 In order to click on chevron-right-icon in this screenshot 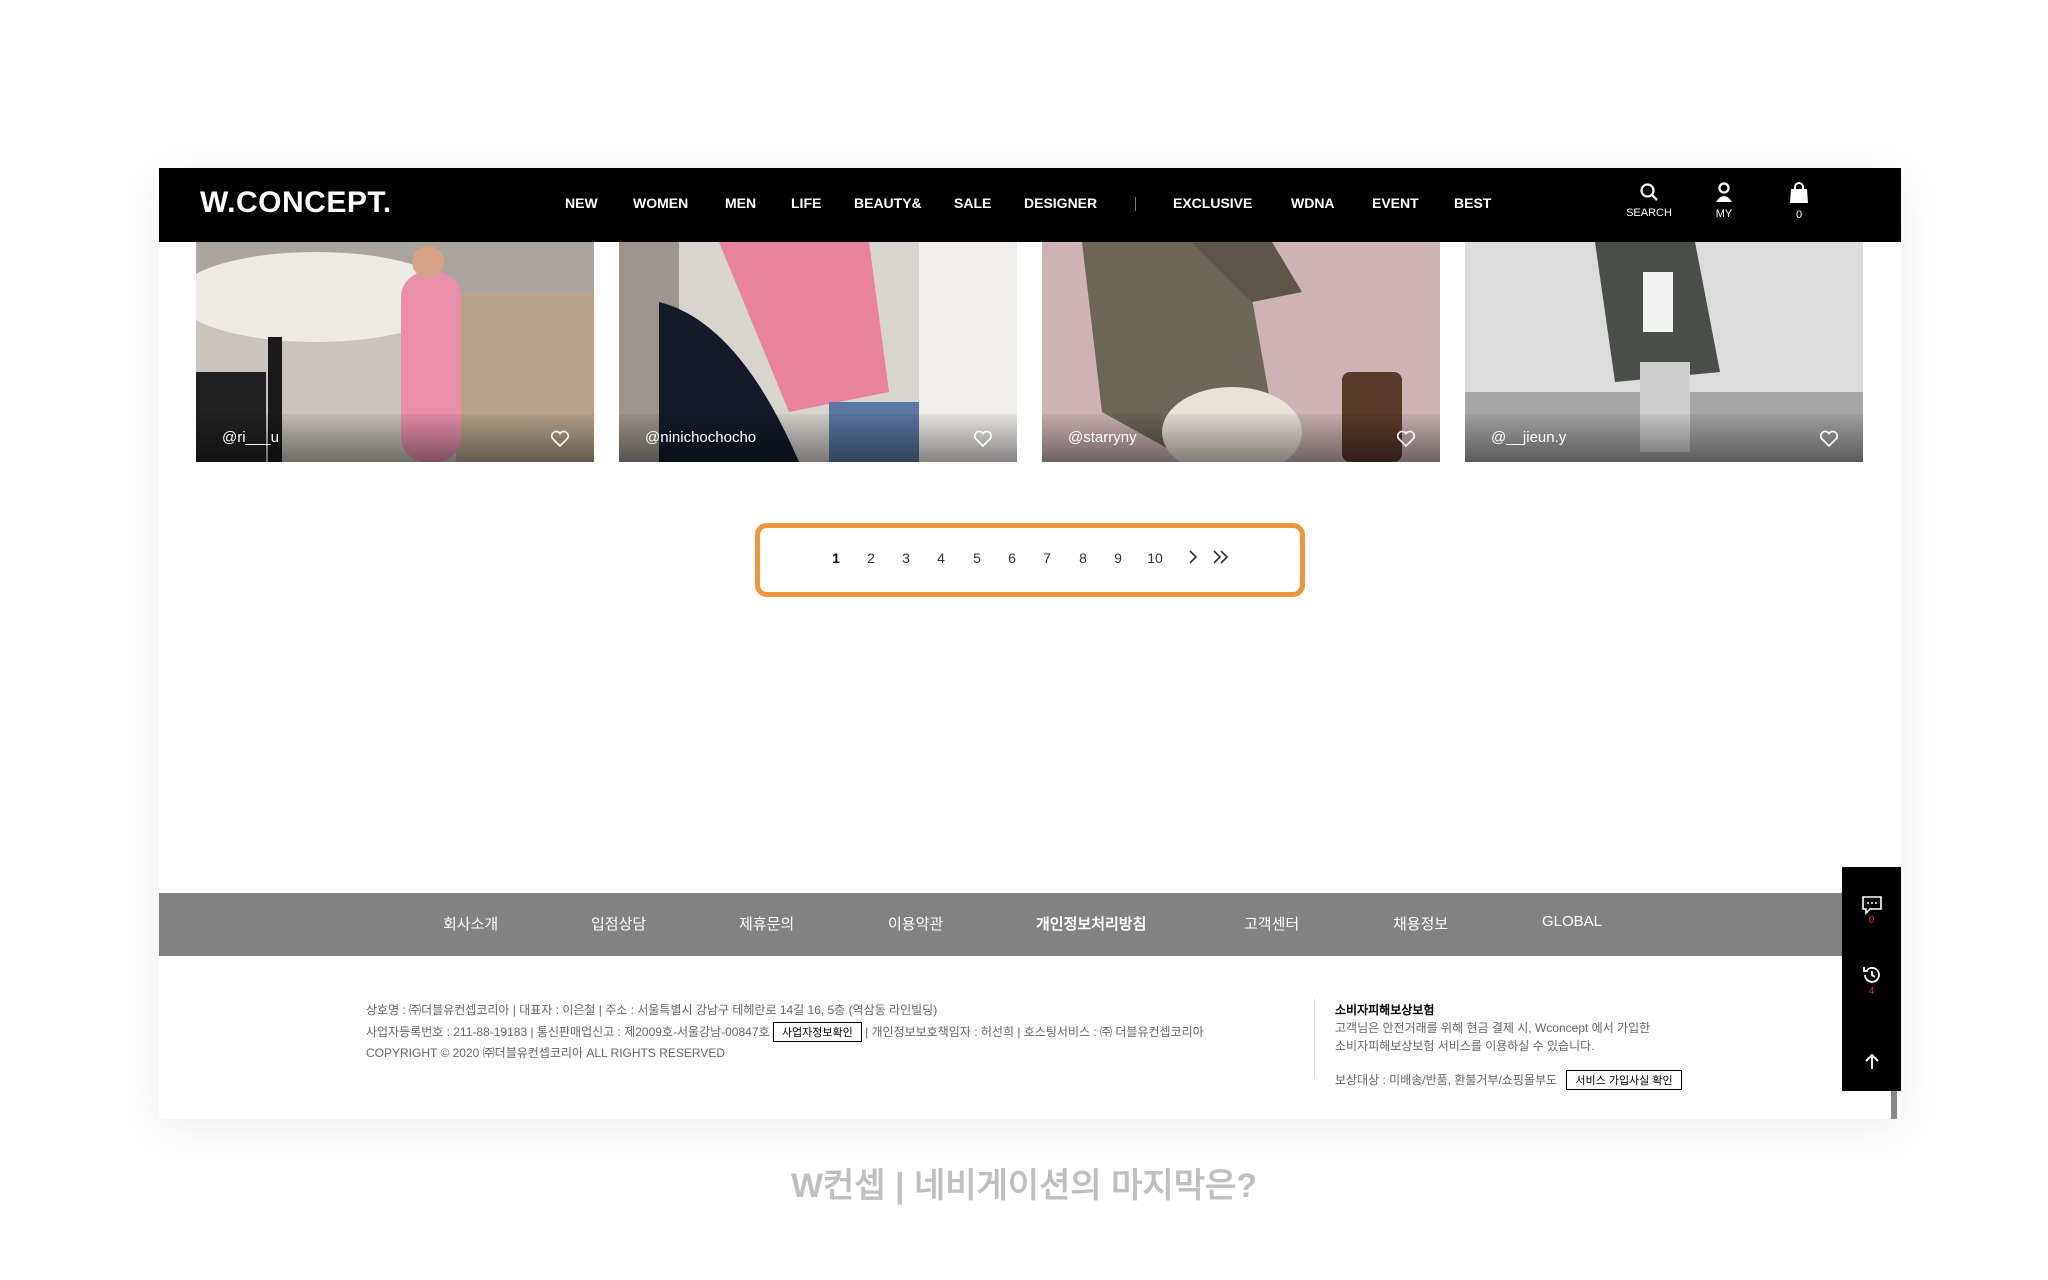, I will do `click(1193, 557)`.